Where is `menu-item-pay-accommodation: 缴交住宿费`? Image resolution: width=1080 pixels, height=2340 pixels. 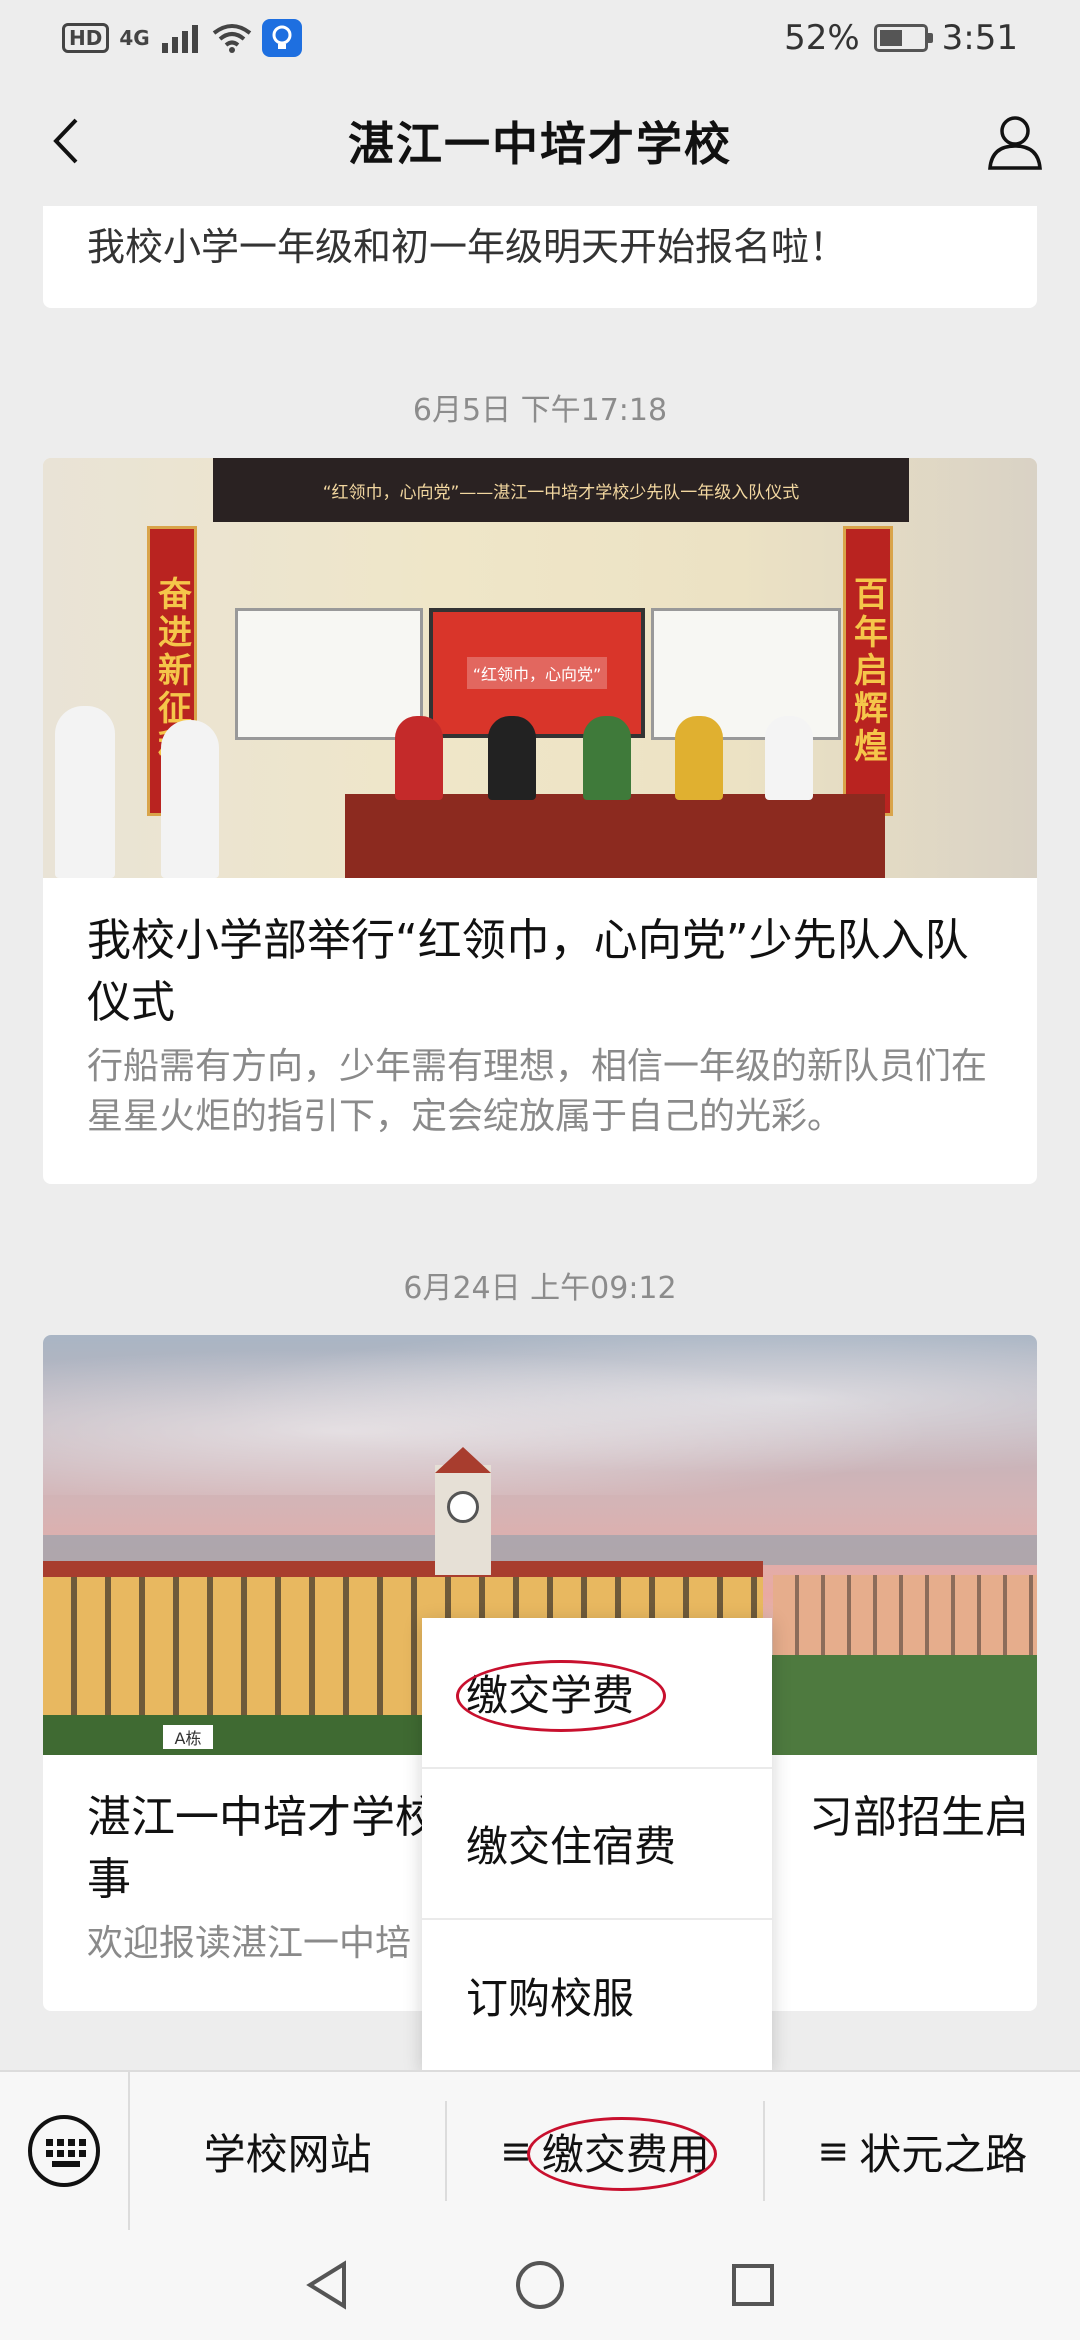
menu-item-pay-accommodation: 缴交住宿费 is located at coordinates (597, 1844).